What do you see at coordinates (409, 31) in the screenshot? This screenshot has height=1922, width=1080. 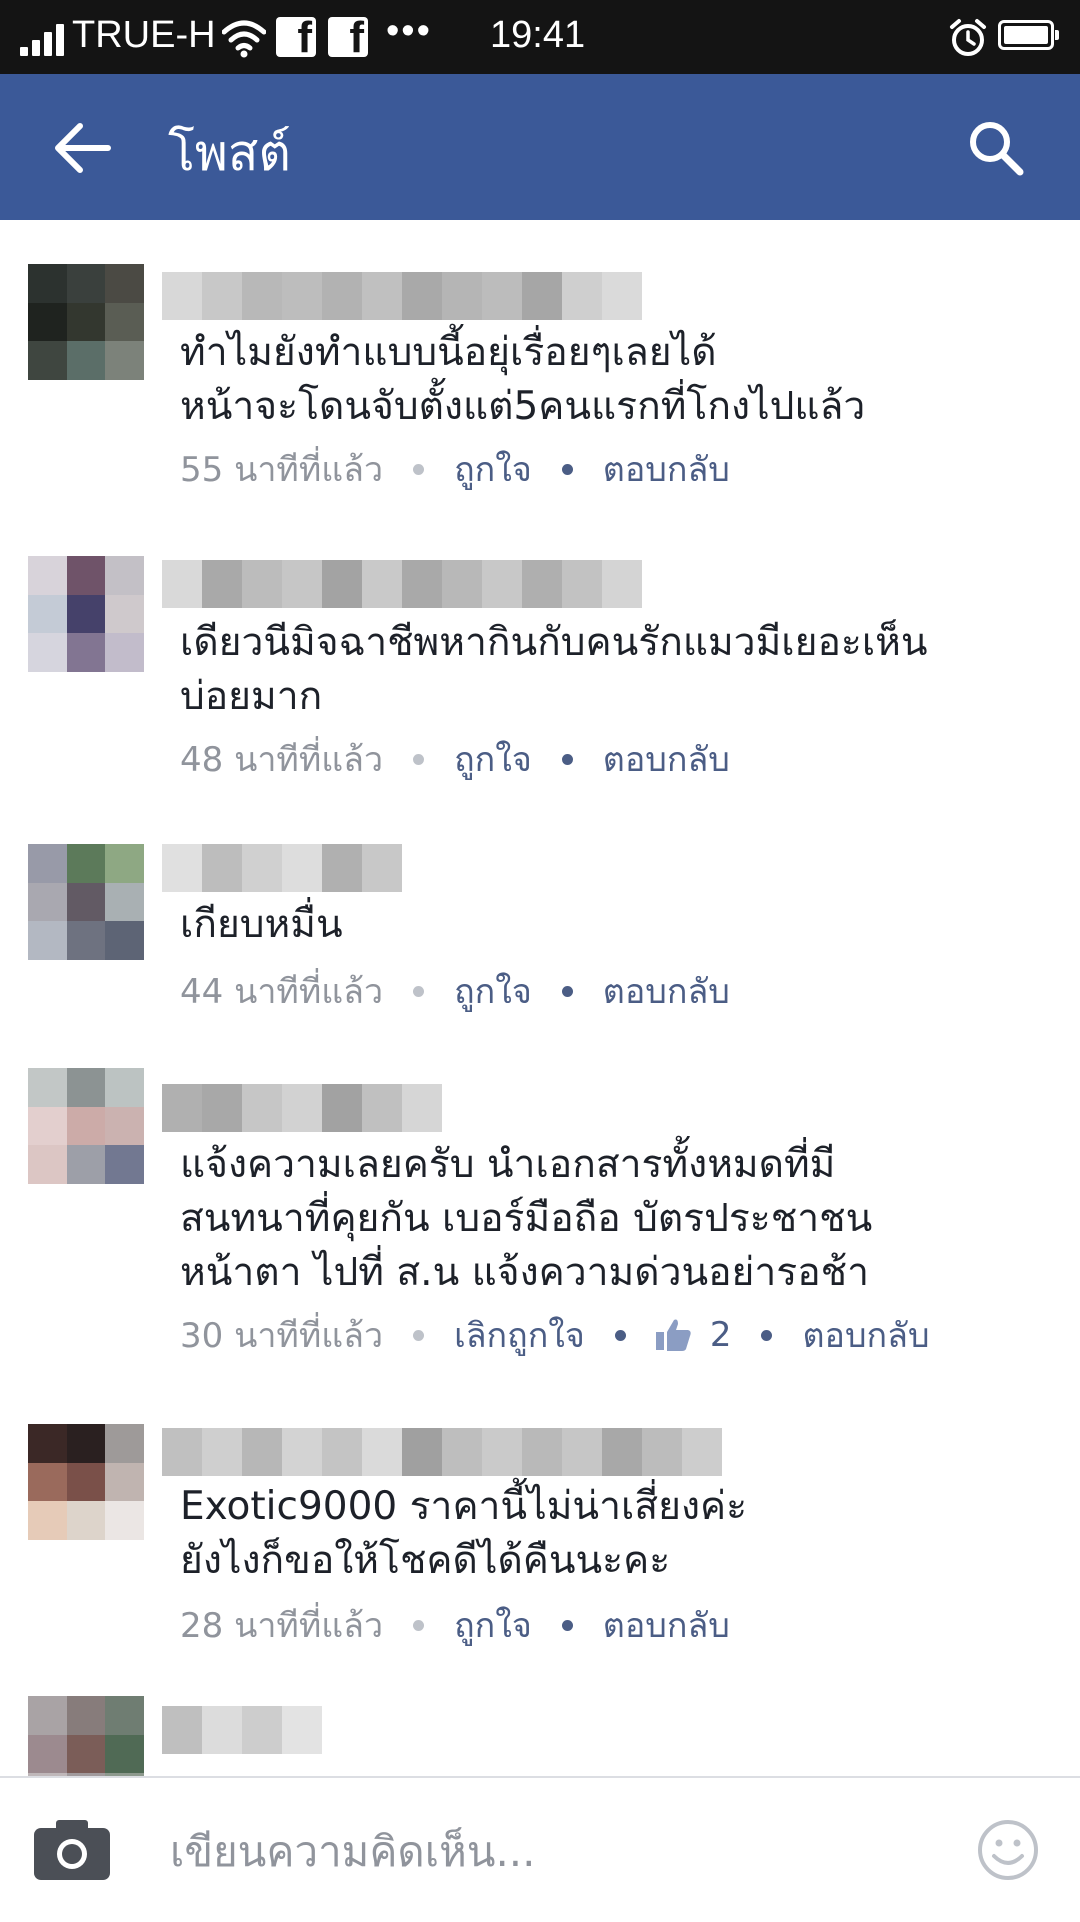 I see `more-notifications-icon: •••` at bounding box center [409, 31].